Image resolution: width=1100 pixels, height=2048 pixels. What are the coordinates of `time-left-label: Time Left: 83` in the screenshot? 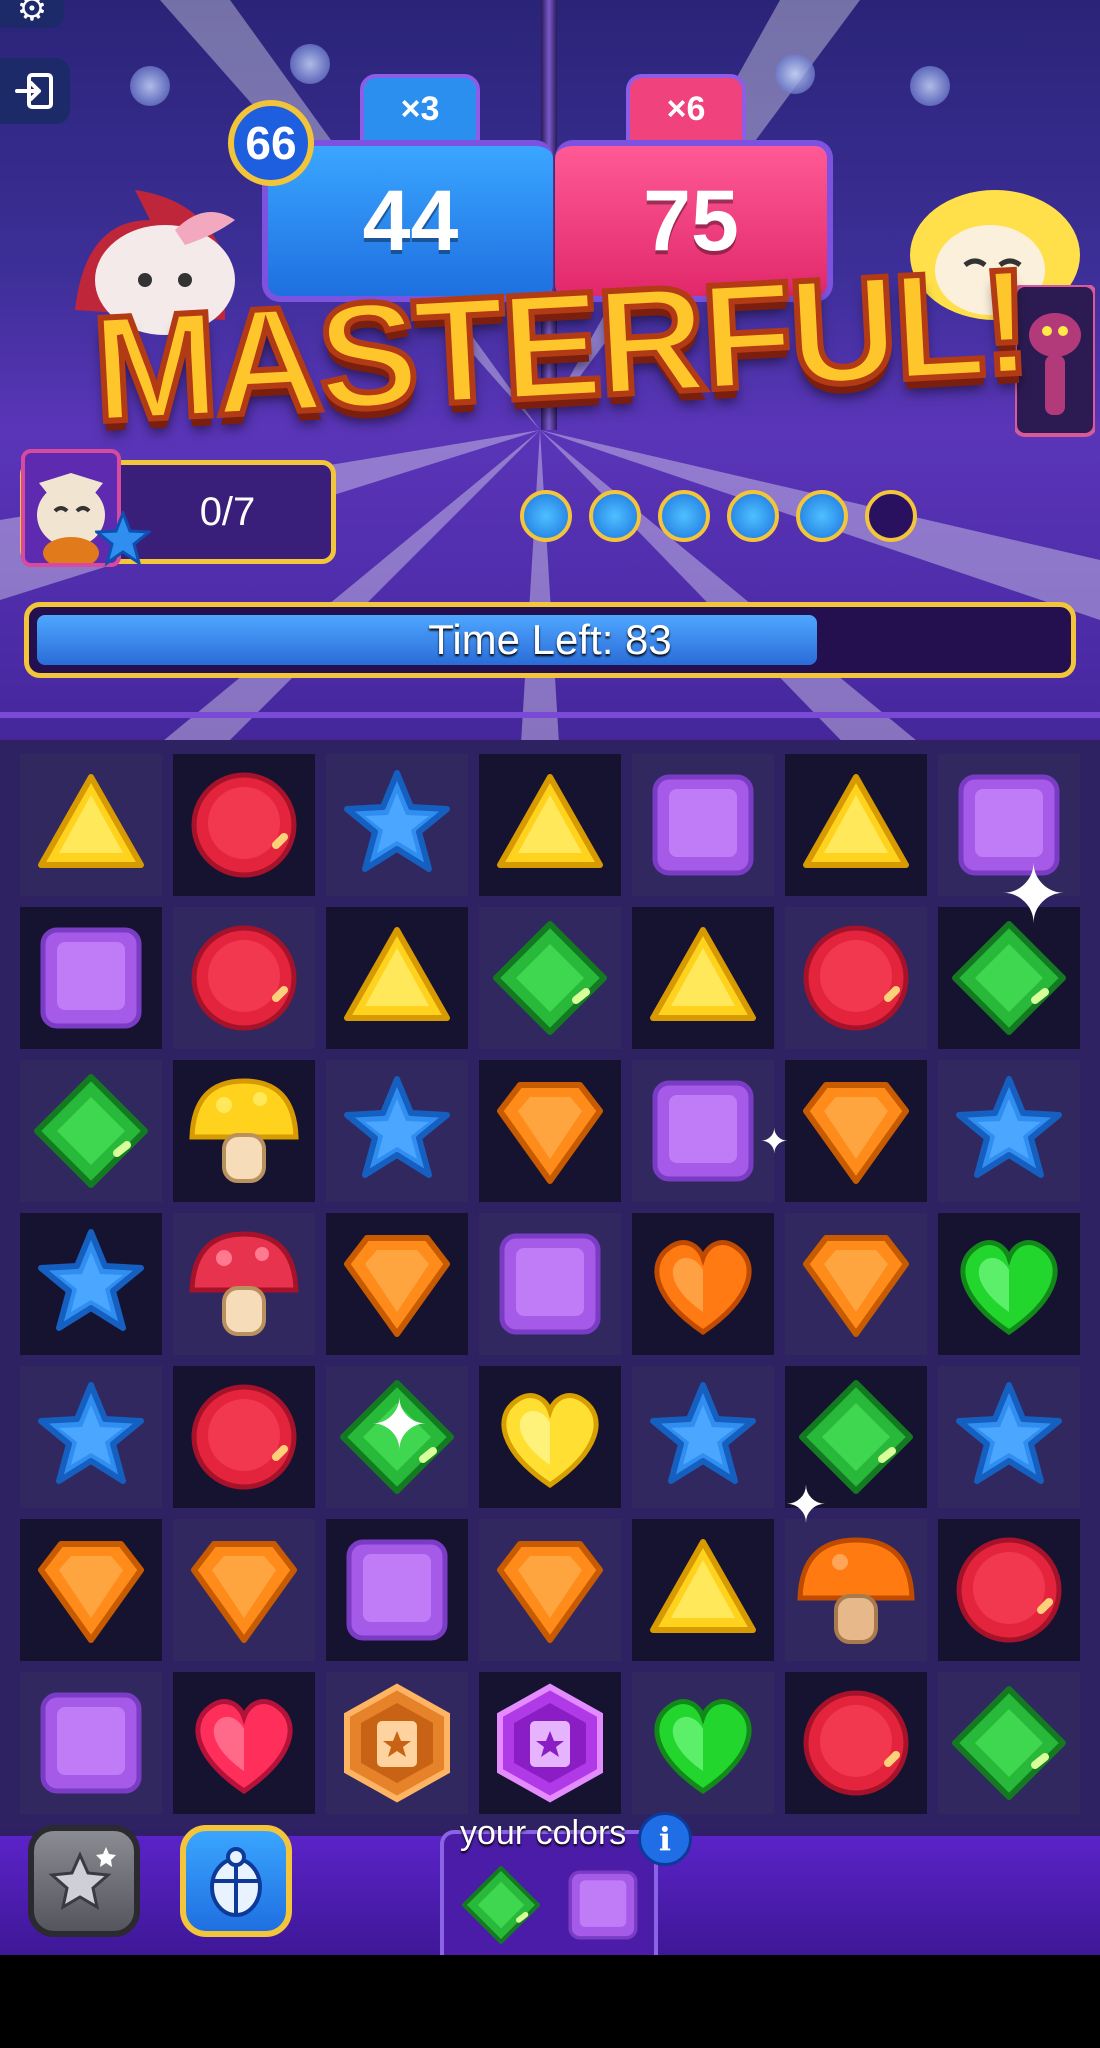 It's located at (550, 639).